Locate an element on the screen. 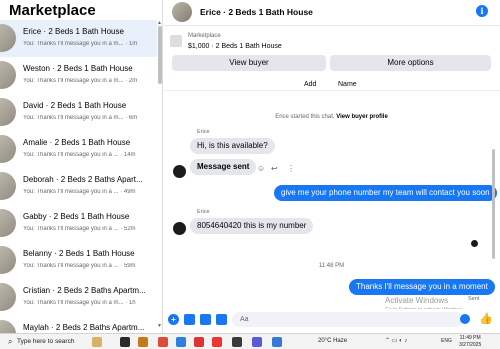  seen-indicator is located at coordinates (474, 243).